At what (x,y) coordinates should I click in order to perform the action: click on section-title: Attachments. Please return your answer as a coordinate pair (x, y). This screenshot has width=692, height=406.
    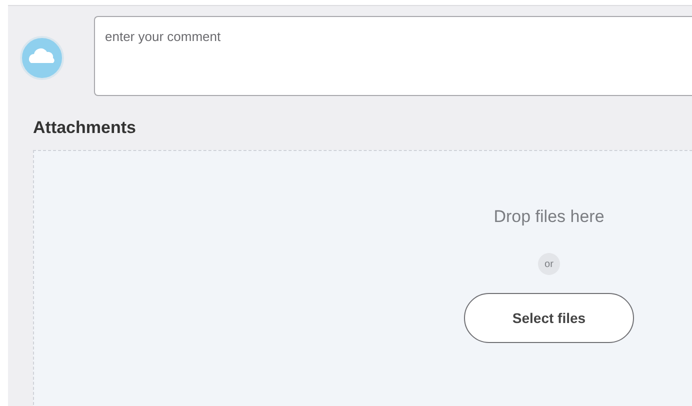
    Looking at the image, I should click on (85, 128).